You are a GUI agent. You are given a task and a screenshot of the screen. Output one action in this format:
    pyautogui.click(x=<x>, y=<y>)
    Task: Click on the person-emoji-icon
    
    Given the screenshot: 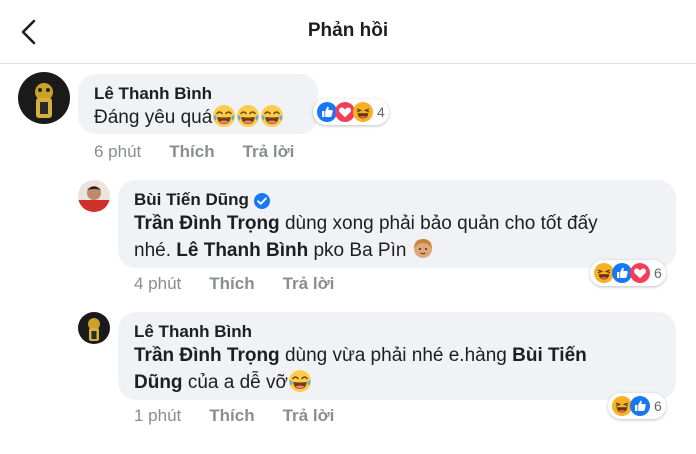 What is the action you would take?
    pyautogui.click(x=422, y=248)
    